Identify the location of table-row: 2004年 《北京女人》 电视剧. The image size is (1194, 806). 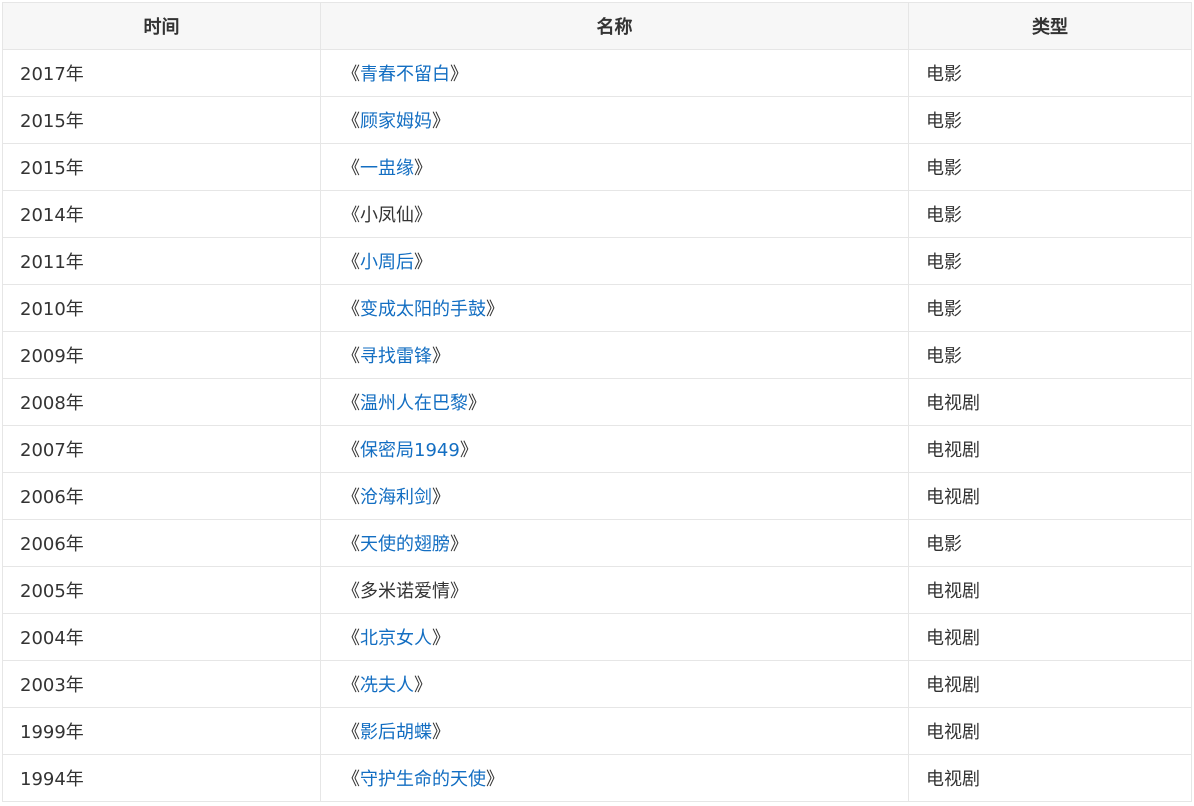
(597, 637).